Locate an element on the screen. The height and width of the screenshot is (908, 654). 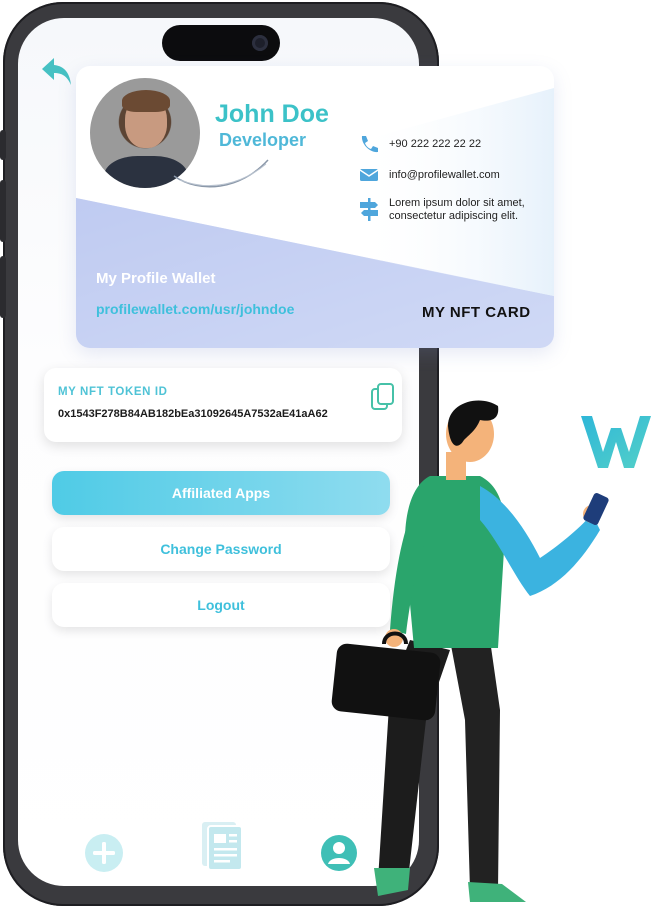
contact-phone: +90 222 222 22 22 is located at coordinates (435, 144).